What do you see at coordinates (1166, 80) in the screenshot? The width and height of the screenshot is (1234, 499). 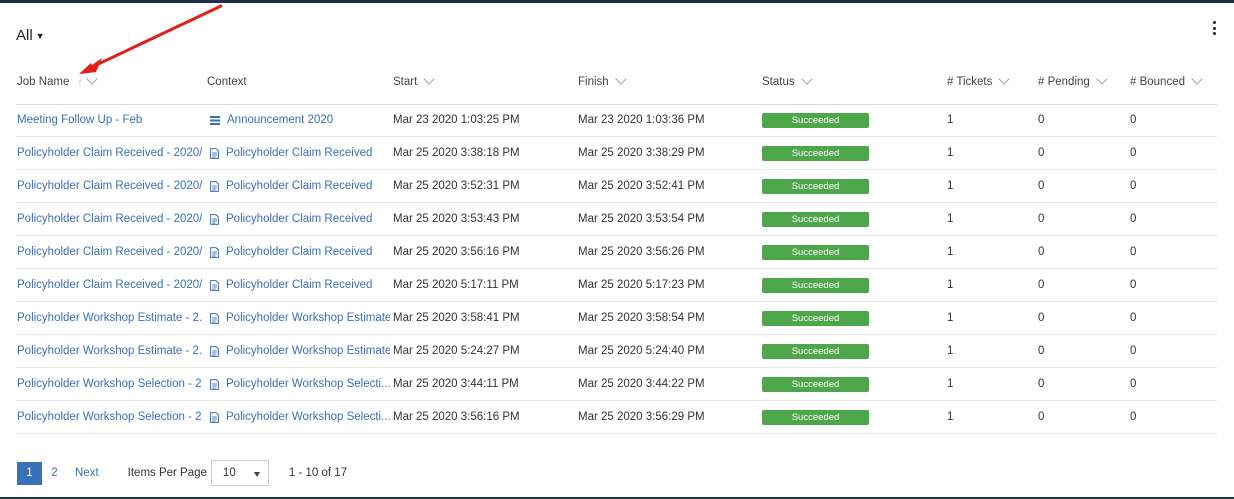 I see `column-header-bounced: # Bounced` at bounding box center [1166, 80].